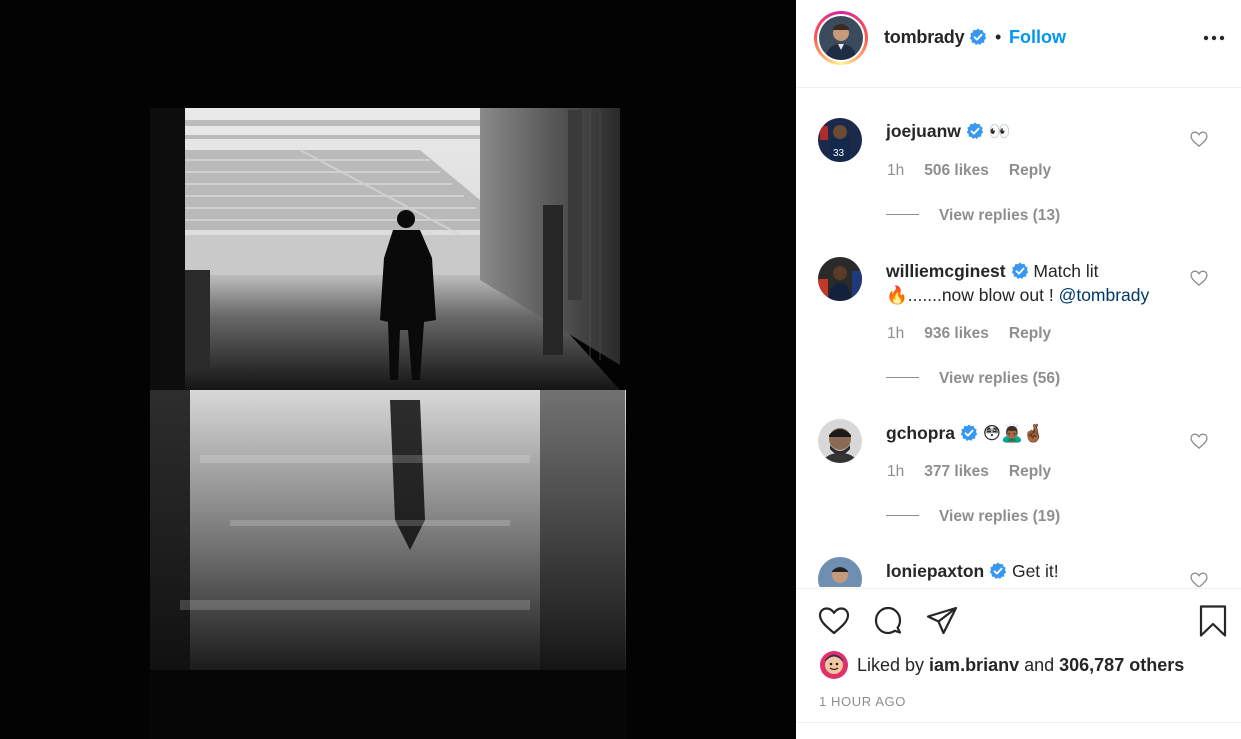 Image resolution: width=1241 pixels, height=739 pixels. I want to click on comment-username: gchopra, so click(920, 433).